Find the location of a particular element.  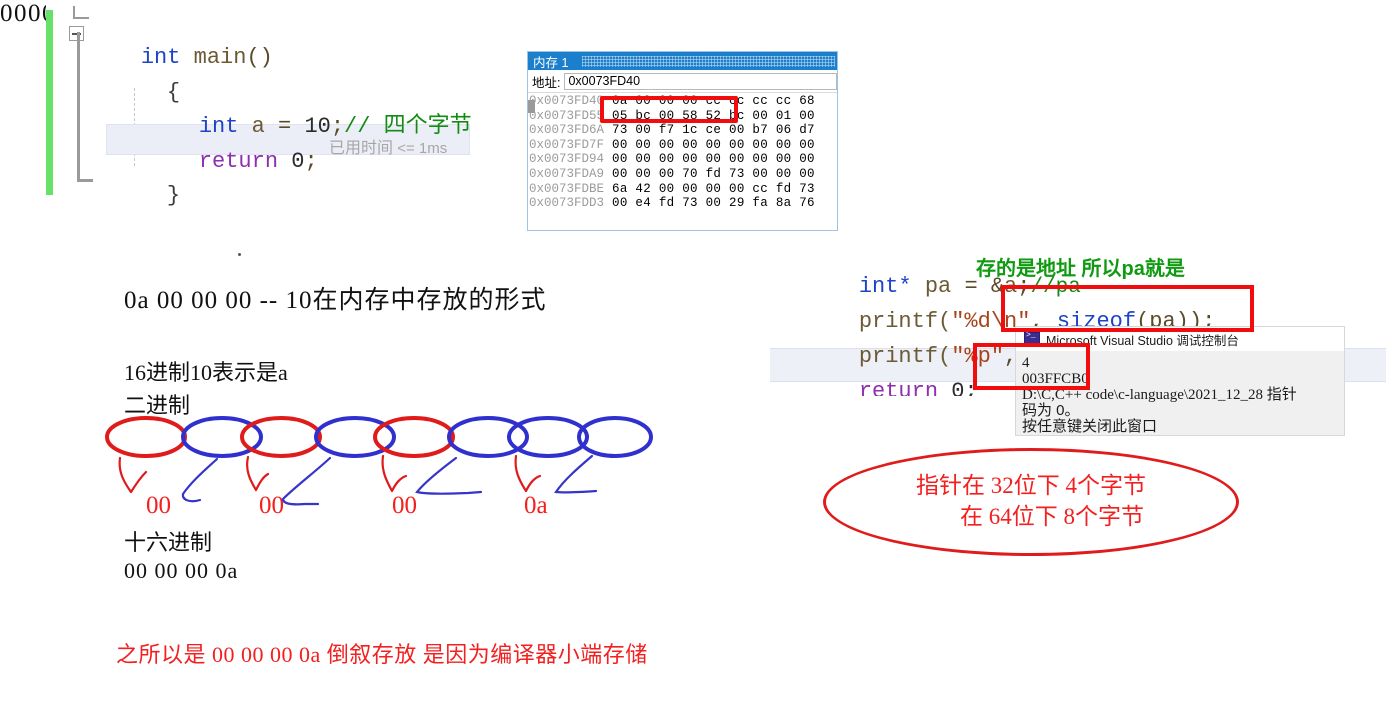

note-little-endian-explanation: 之所以是 00 00 00 0a 倒叙存放 是因为编译器小端存储 is located at coordinates (382, 654).